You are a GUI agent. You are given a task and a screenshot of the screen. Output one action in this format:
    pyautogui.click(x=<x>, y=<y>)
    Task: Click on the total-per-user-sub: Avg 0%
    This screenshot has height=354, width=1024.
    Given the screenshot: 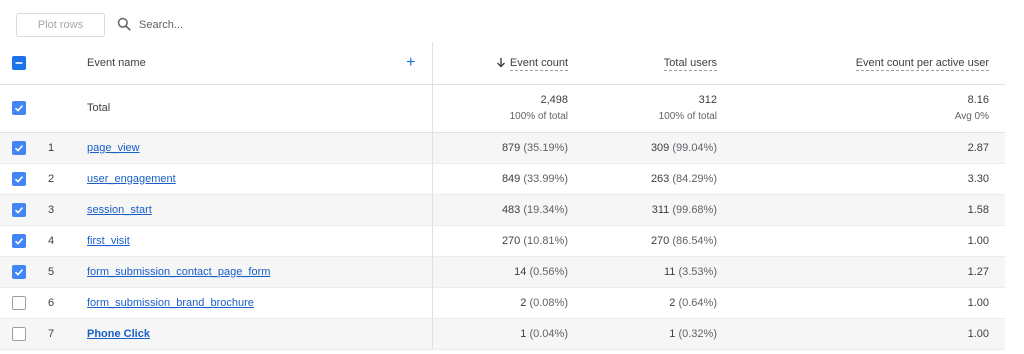 What is the action you would take?
    pyautogui.click(x=971, y=116)
    